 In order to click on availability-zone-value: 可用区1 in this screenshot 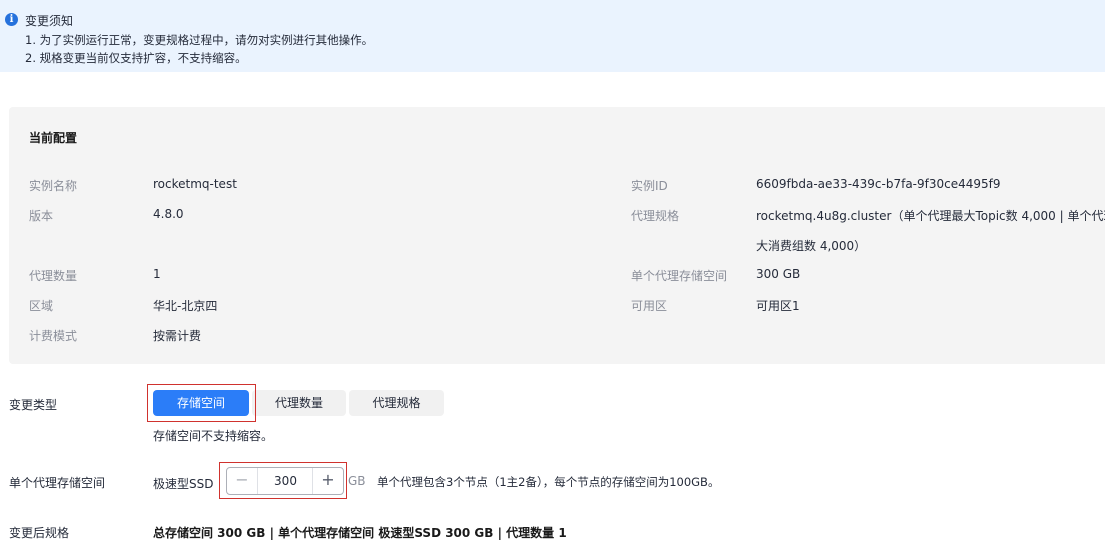, I will do `click(778, 306)`.